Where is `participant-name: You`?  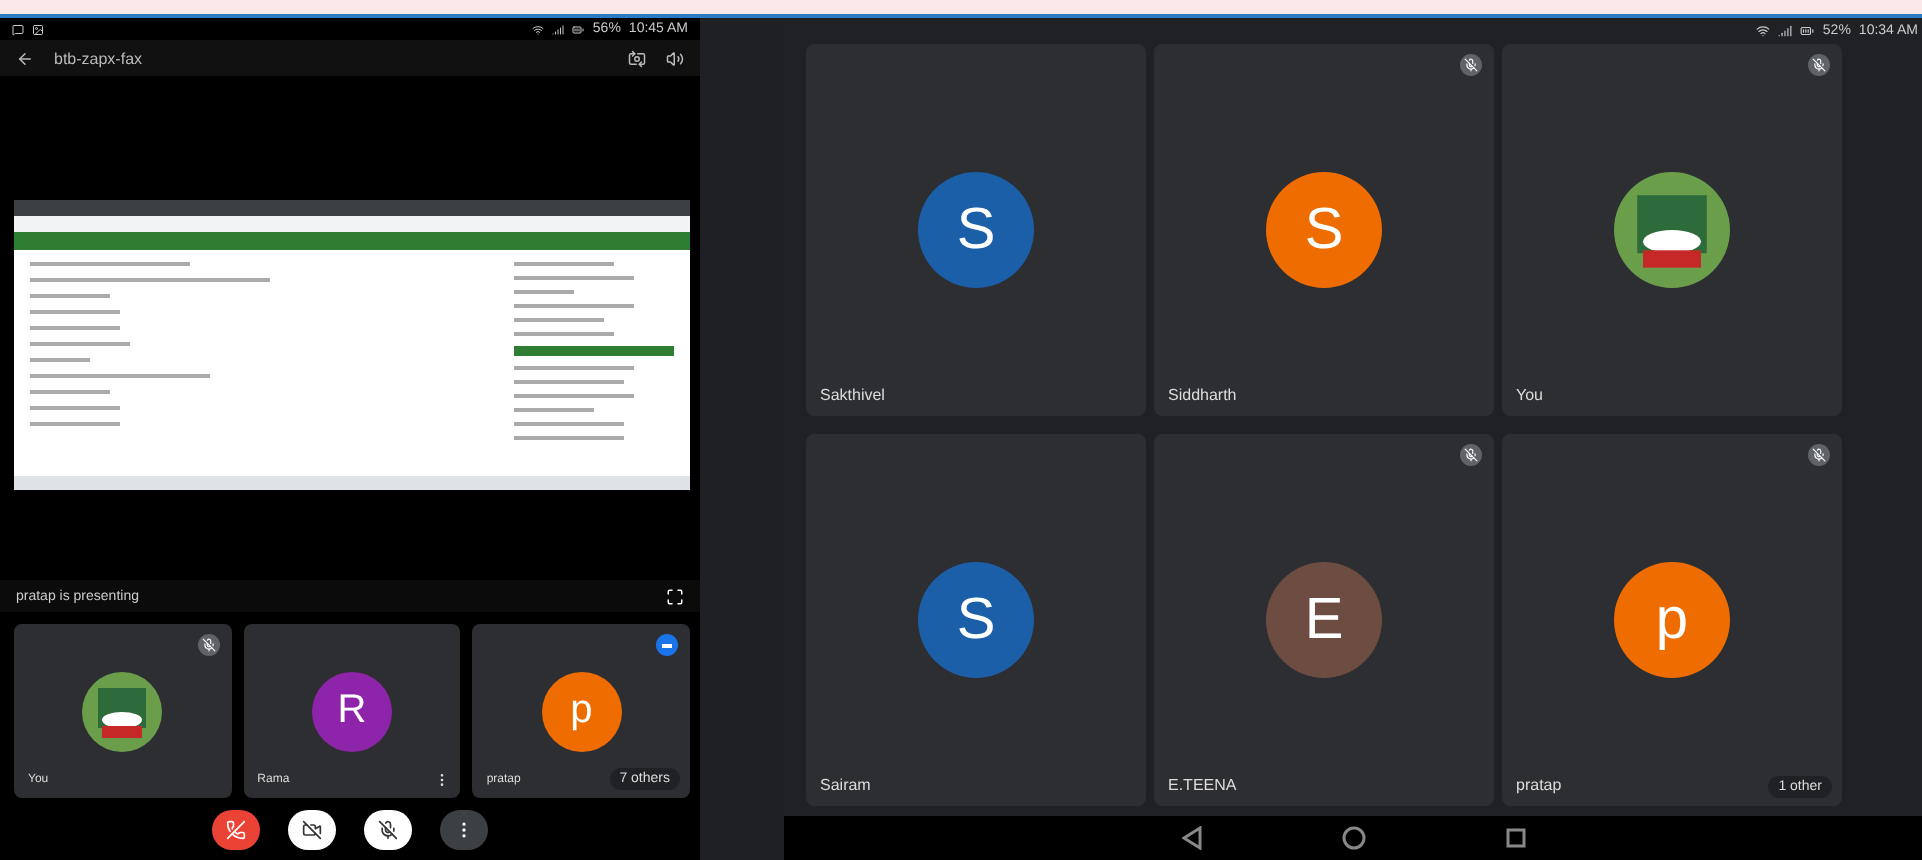 participant-name: You is located at coordinates (1529, 395).